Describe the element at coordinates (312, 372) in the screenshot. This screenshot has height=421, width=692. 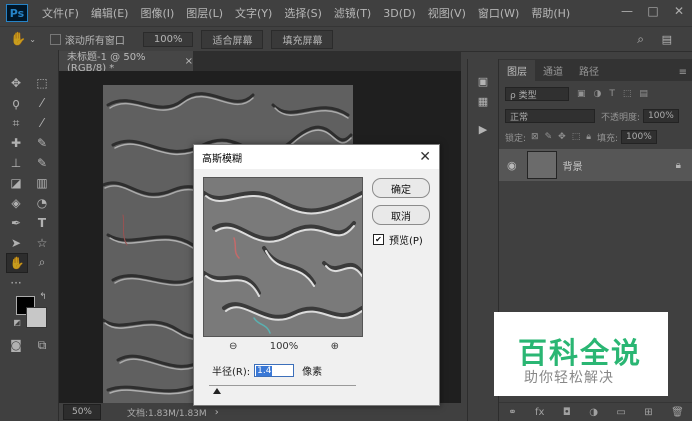
I see `radius-unit: 像素` at that location.